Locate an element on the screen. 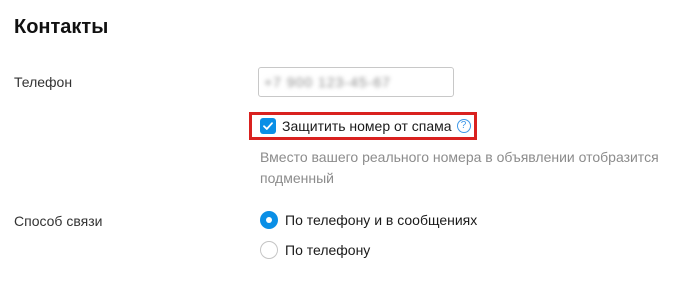 The image size is (684, 294). spam-protection-checkbox-row: Защитить номер от спама ? is located at coordinates (363, 126).